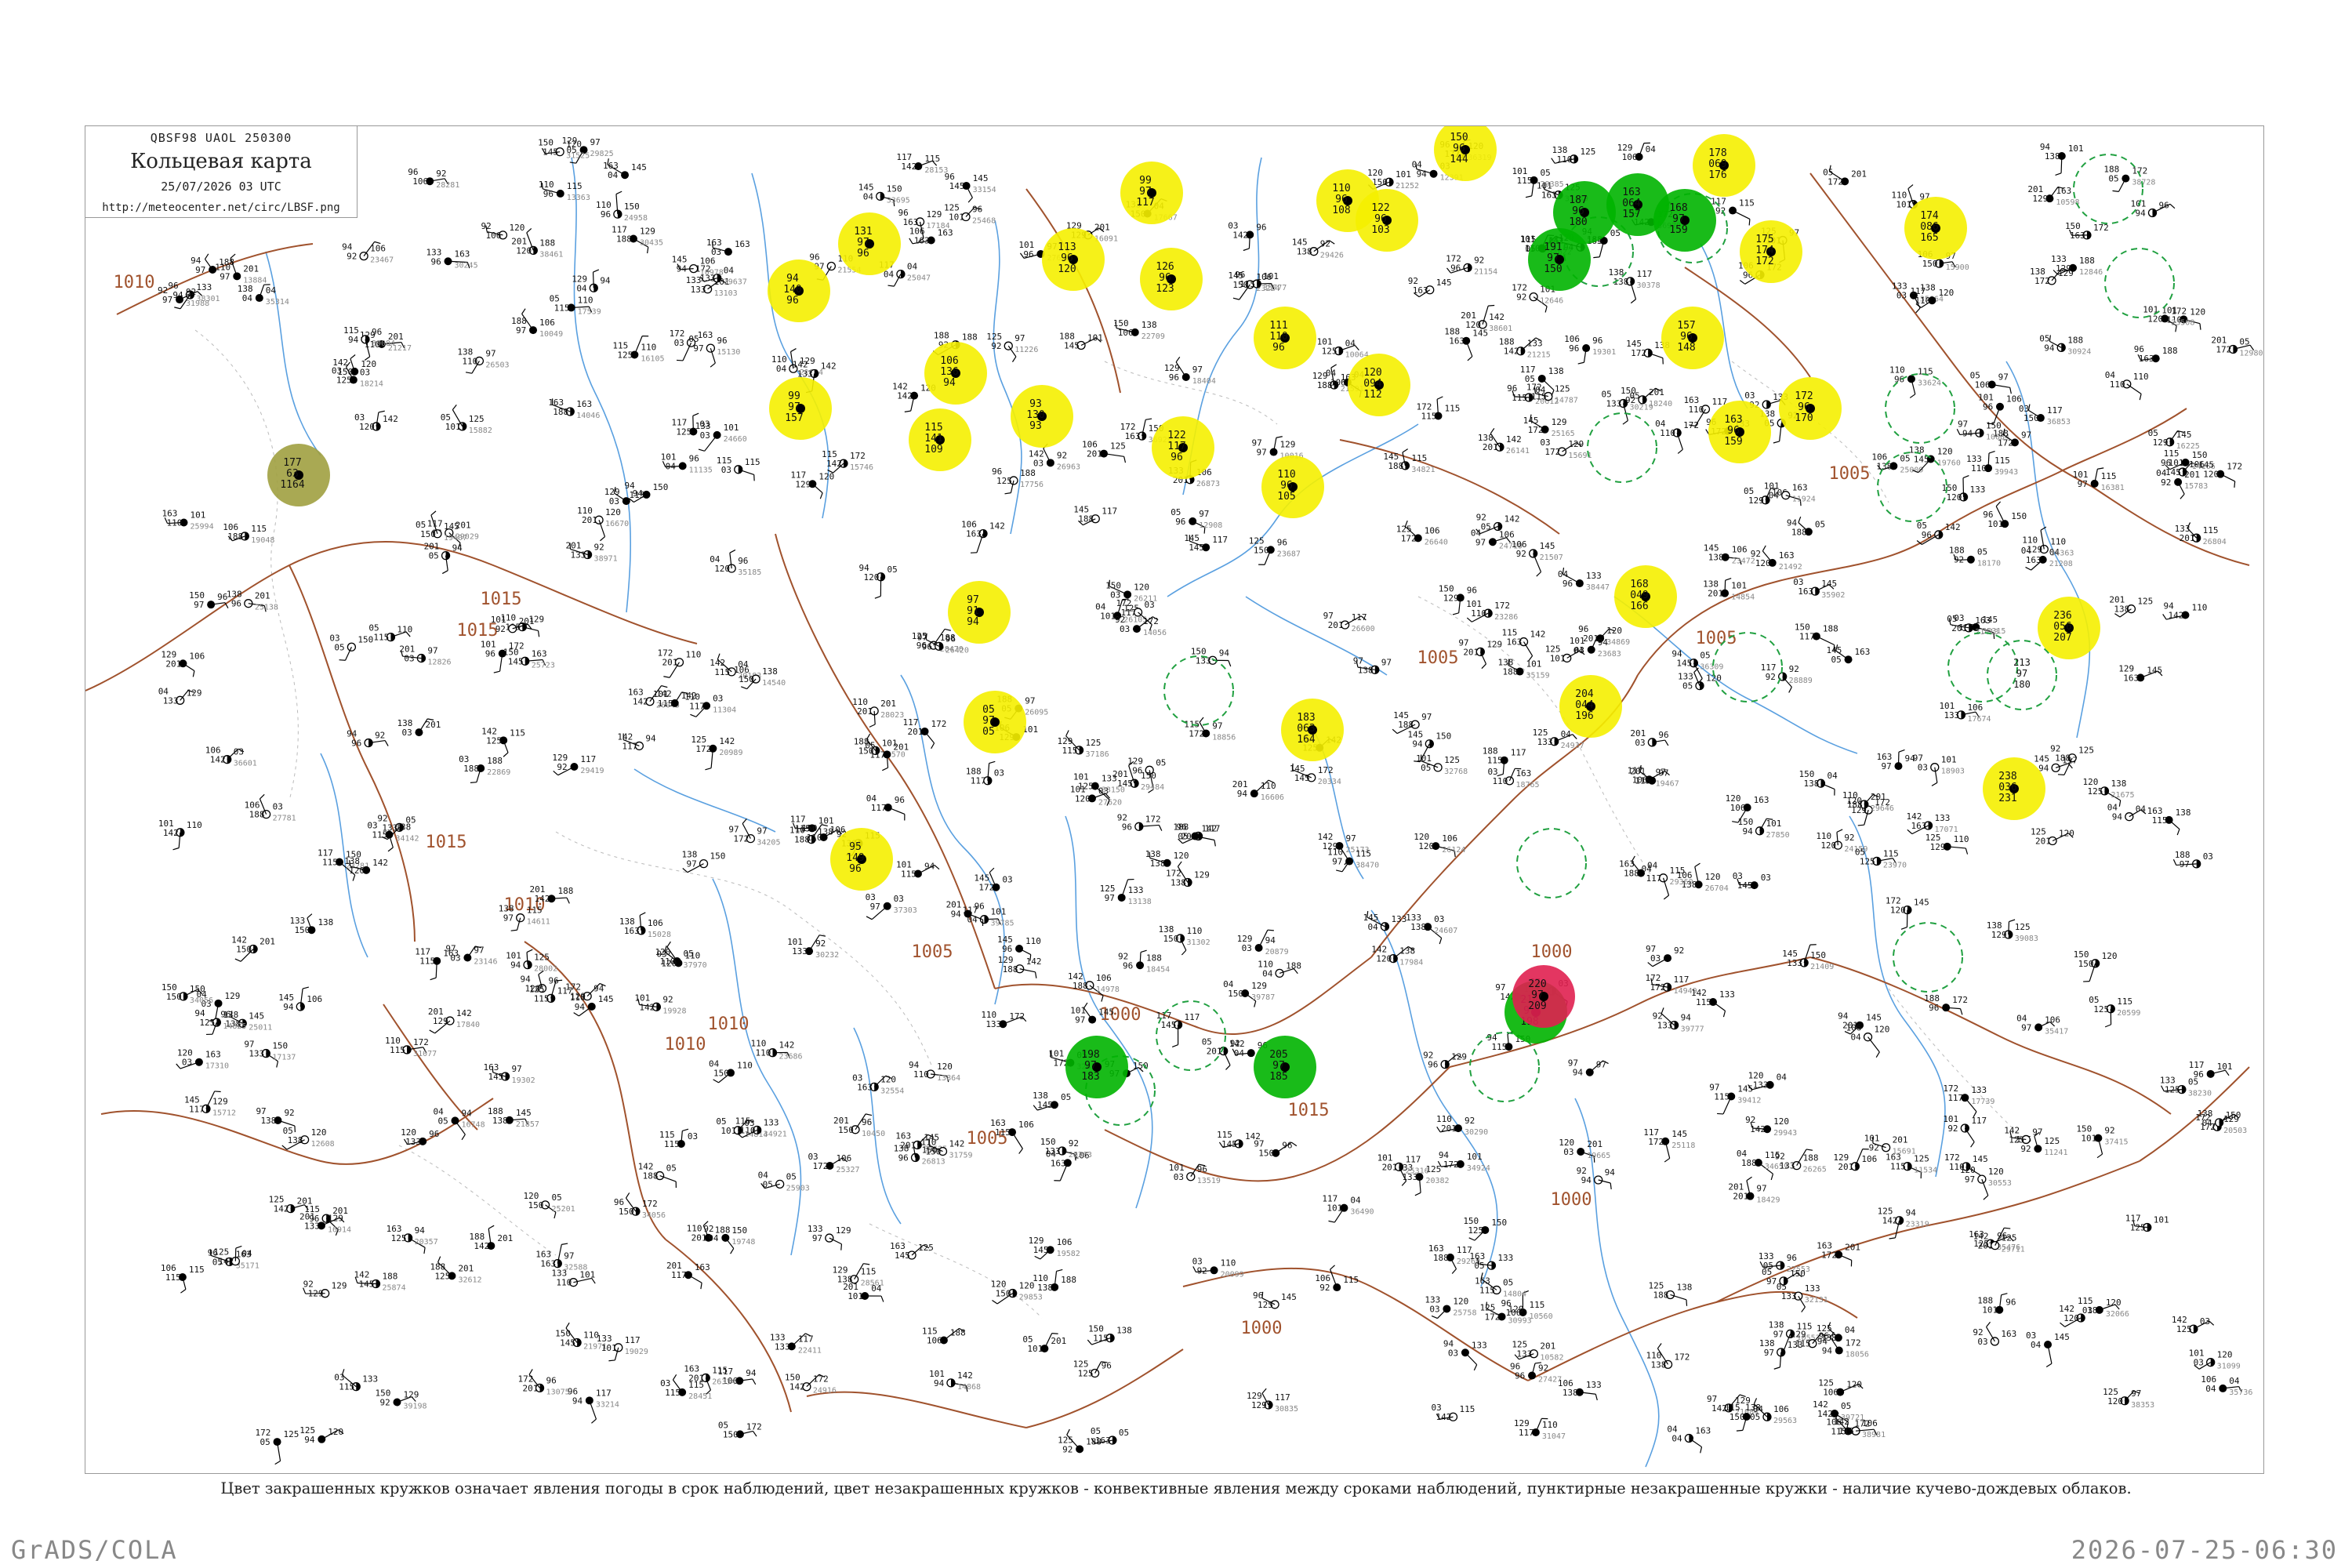 The width and height of the screenshot is (2352, 1568). Describe the element at coordinates (731, 1070) in the screenshot. I see `station-plot: 04150110` at that location.